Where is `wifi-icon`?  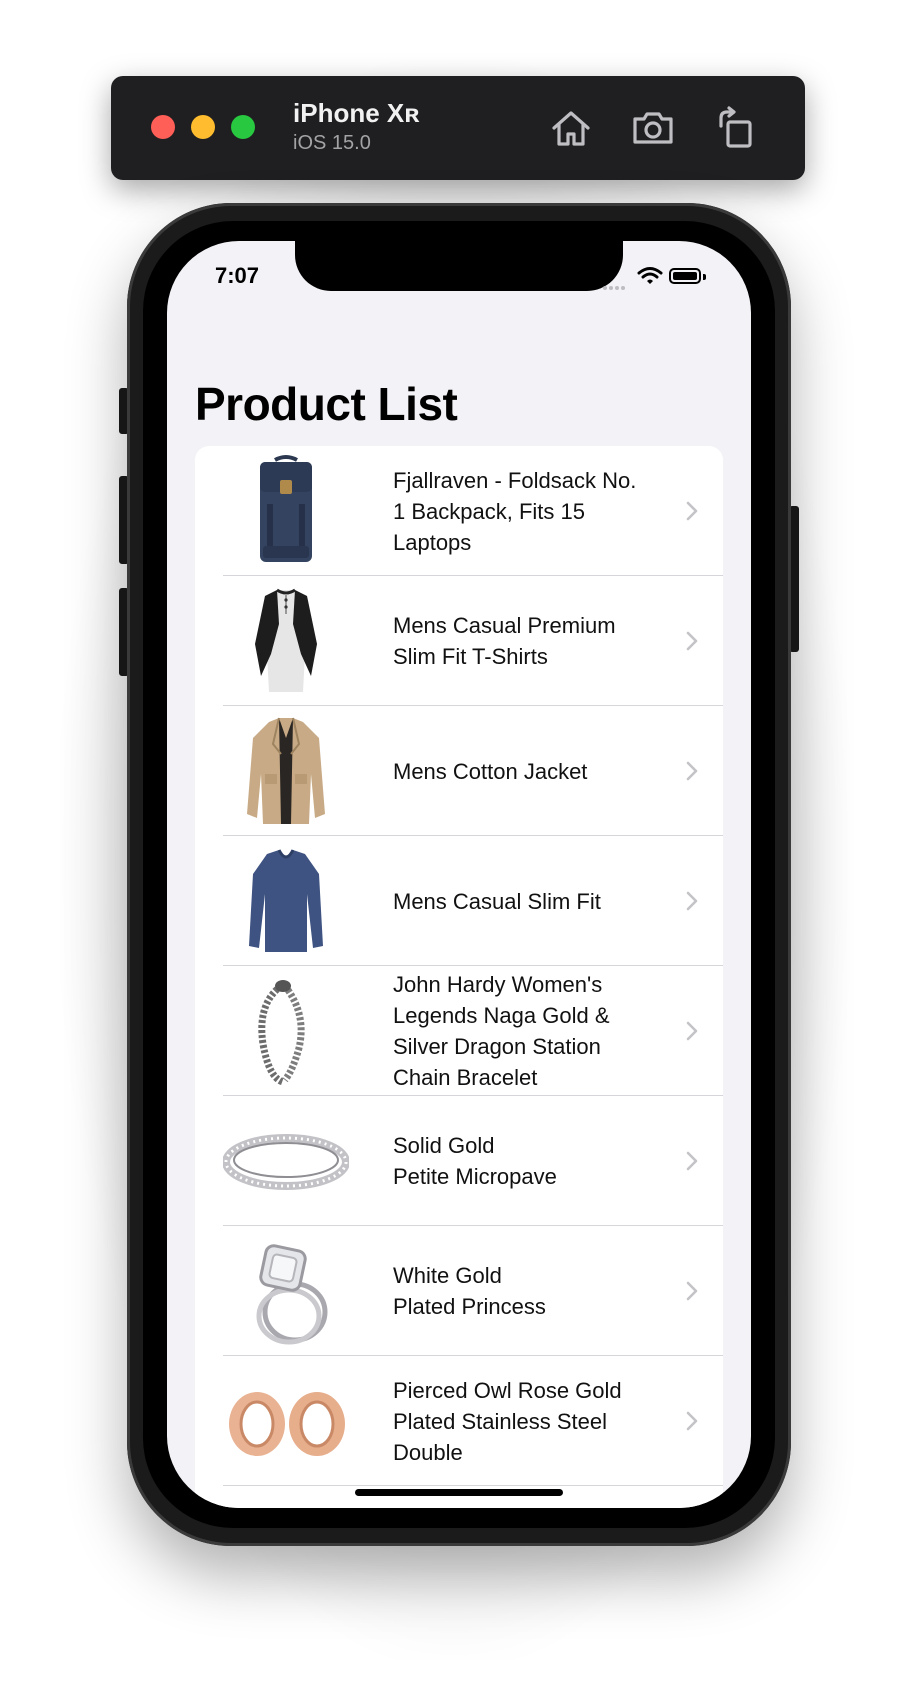
wifi-icon is located at coordinates (650, 275).